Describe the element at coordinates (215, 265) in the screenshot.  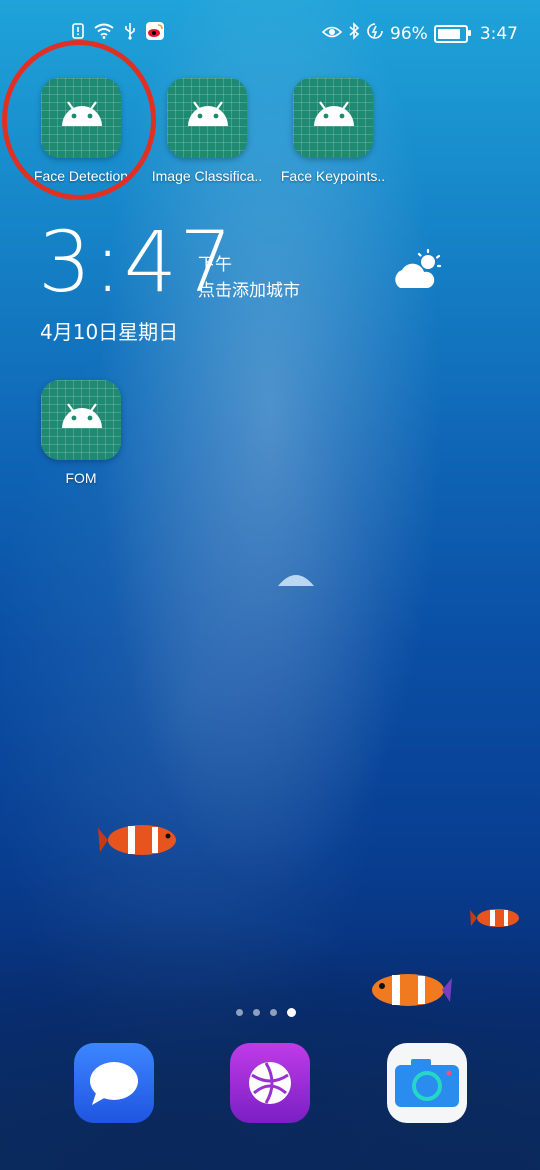
I see `clock-period: 下午` at that location.